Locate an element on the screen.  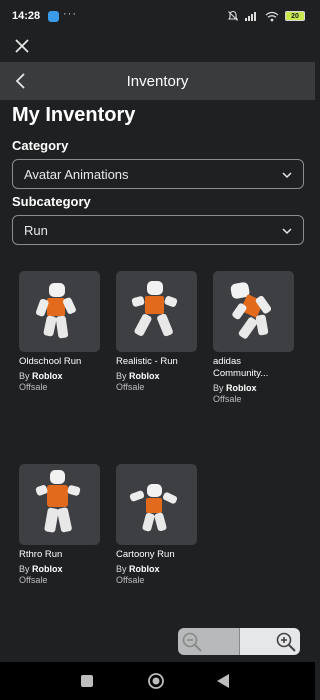
zoom-controls is located at coordinates (239, 641).